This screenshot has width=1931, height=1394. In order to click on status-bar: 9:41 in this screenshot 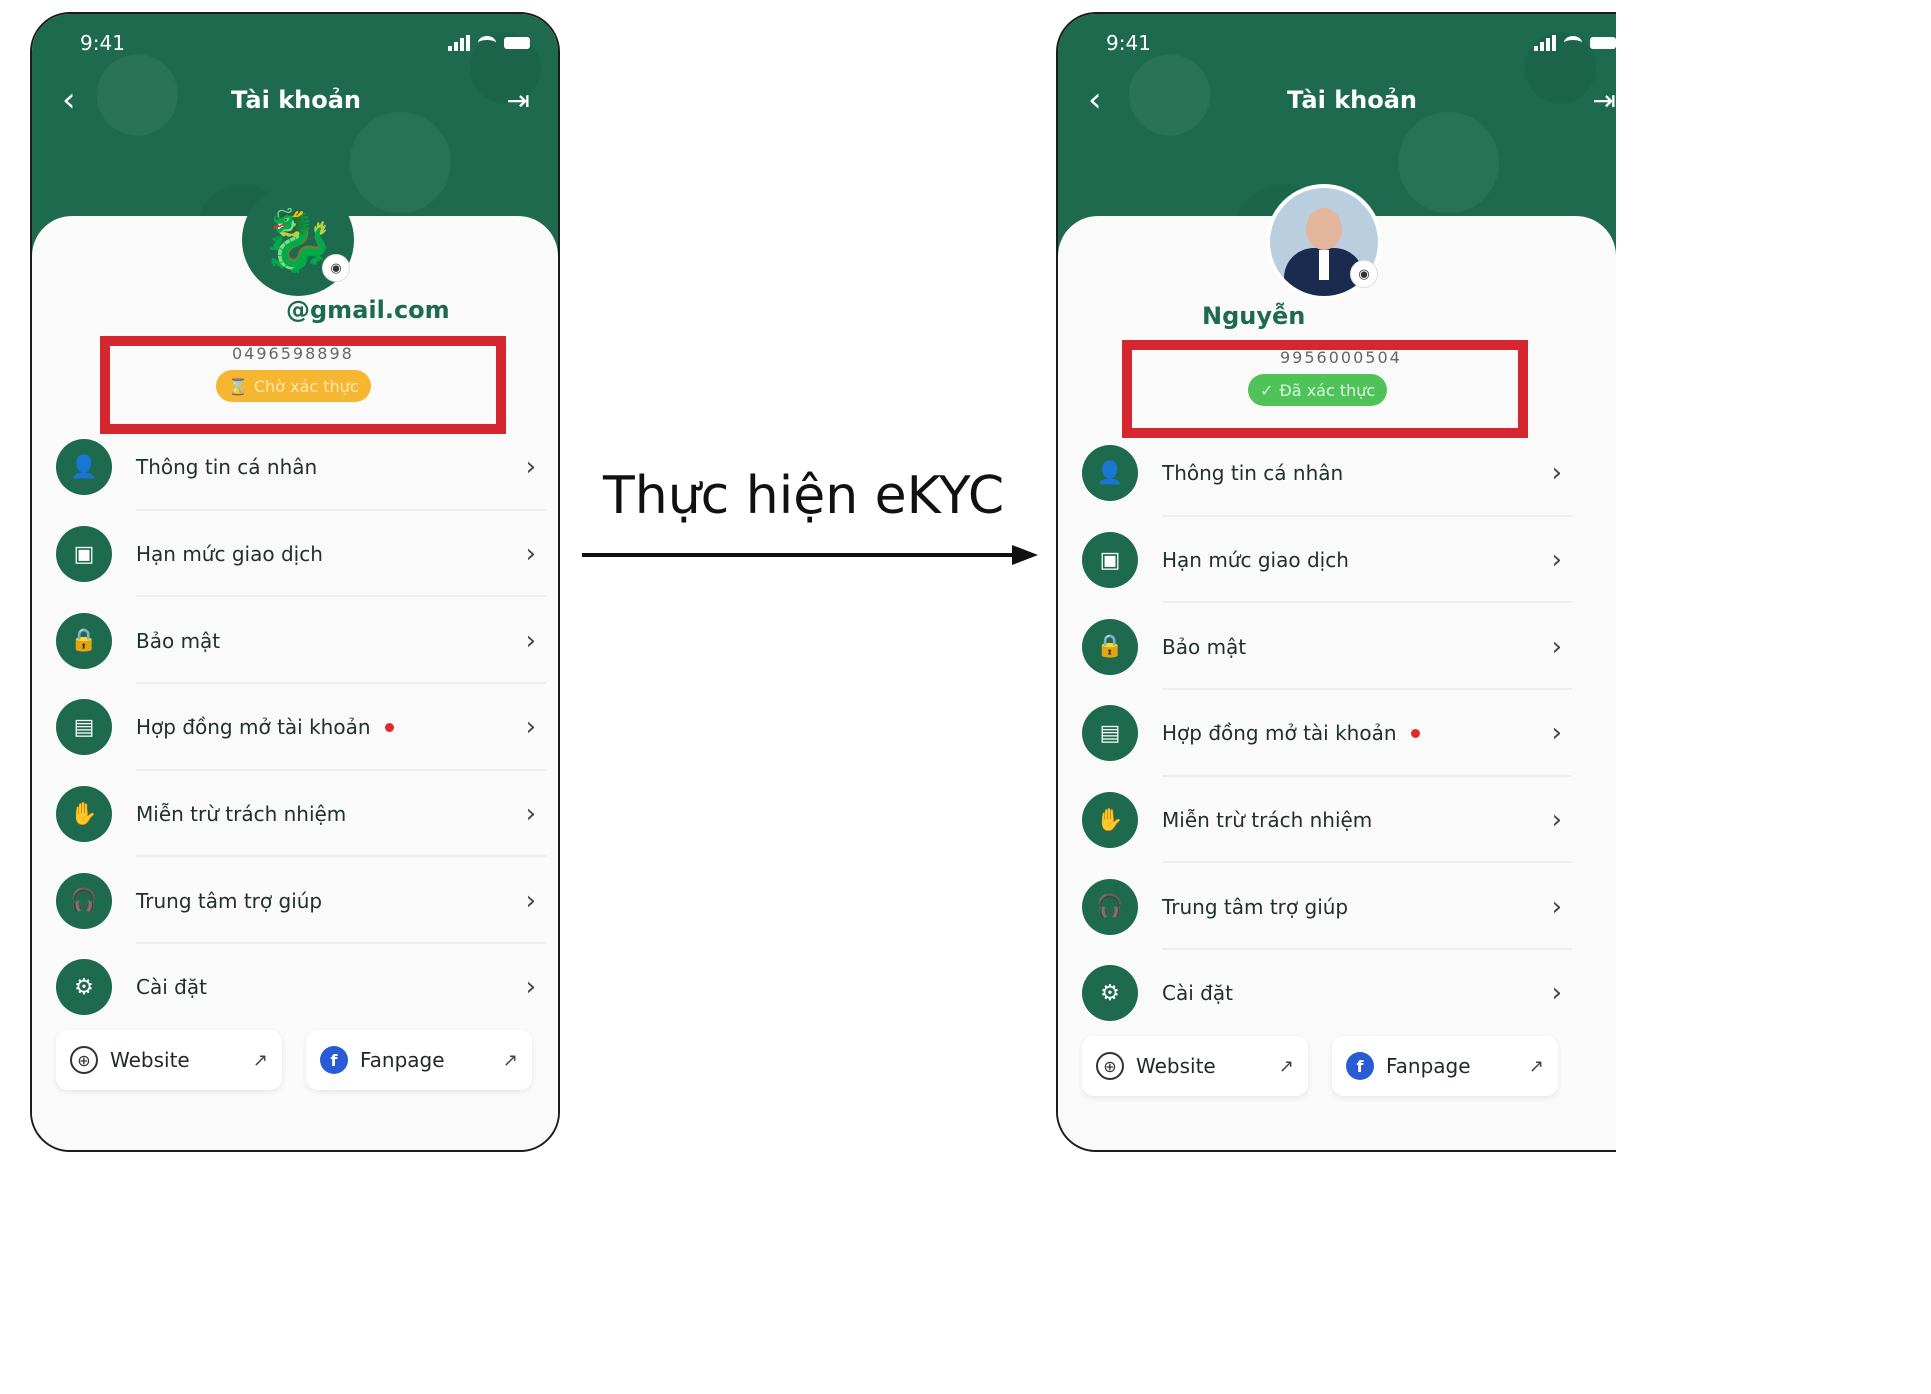, I will do `click(305, 43)`.